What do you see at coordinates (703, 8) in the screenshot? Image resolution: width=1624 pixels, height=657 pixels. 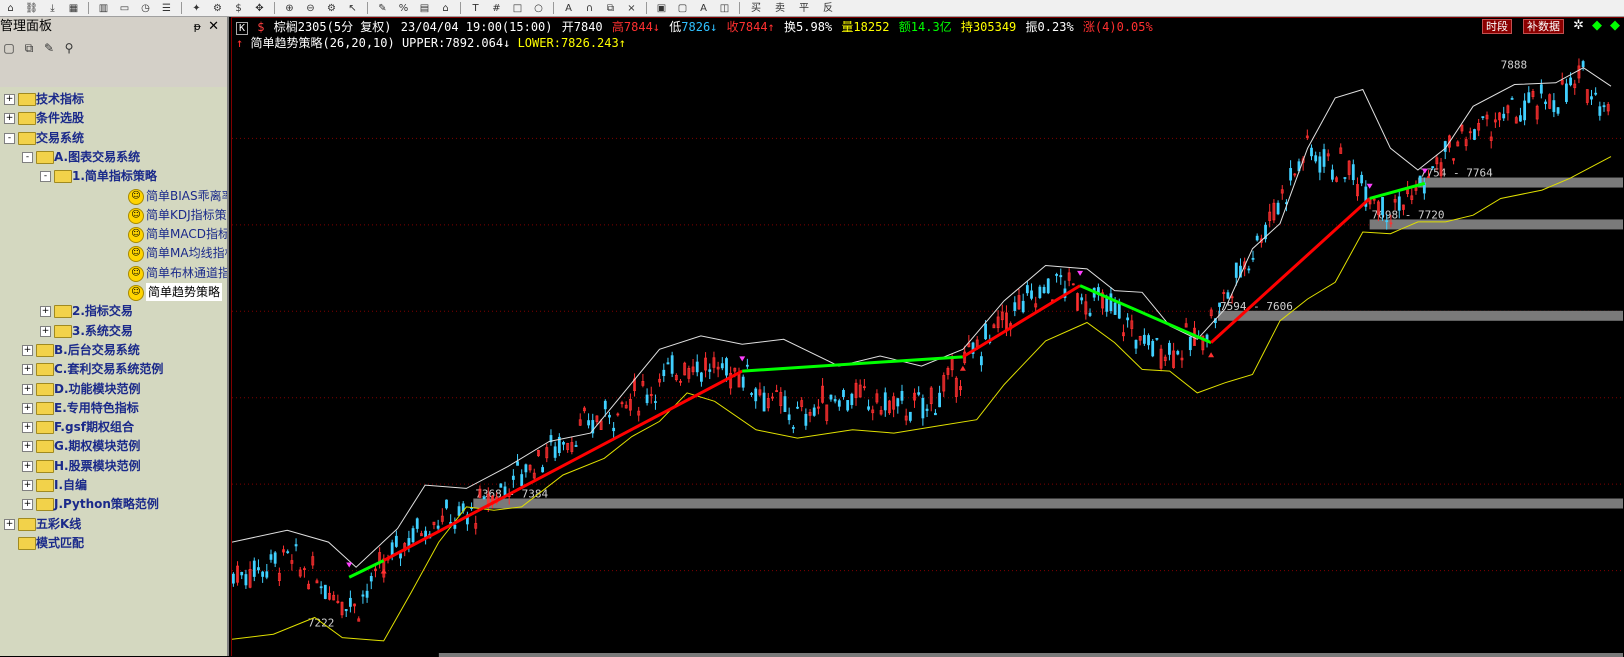 I see `color-icon: A` at bounding box center [703, 8].